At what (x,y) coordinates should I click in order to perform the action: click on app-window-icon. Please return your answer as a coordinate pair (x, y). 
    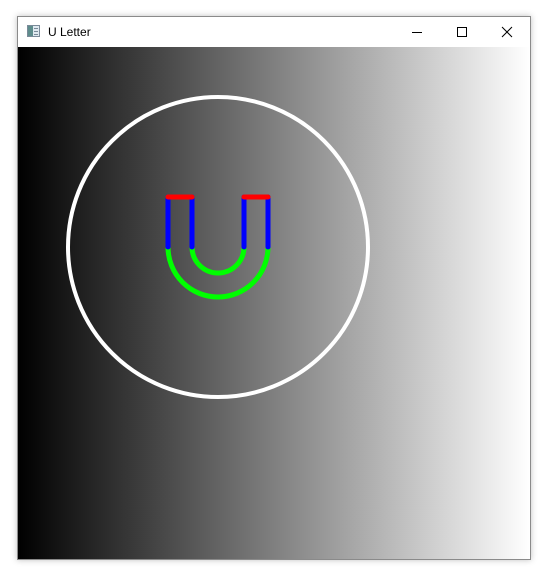
    Looking at the image, I should click on (33, 31).